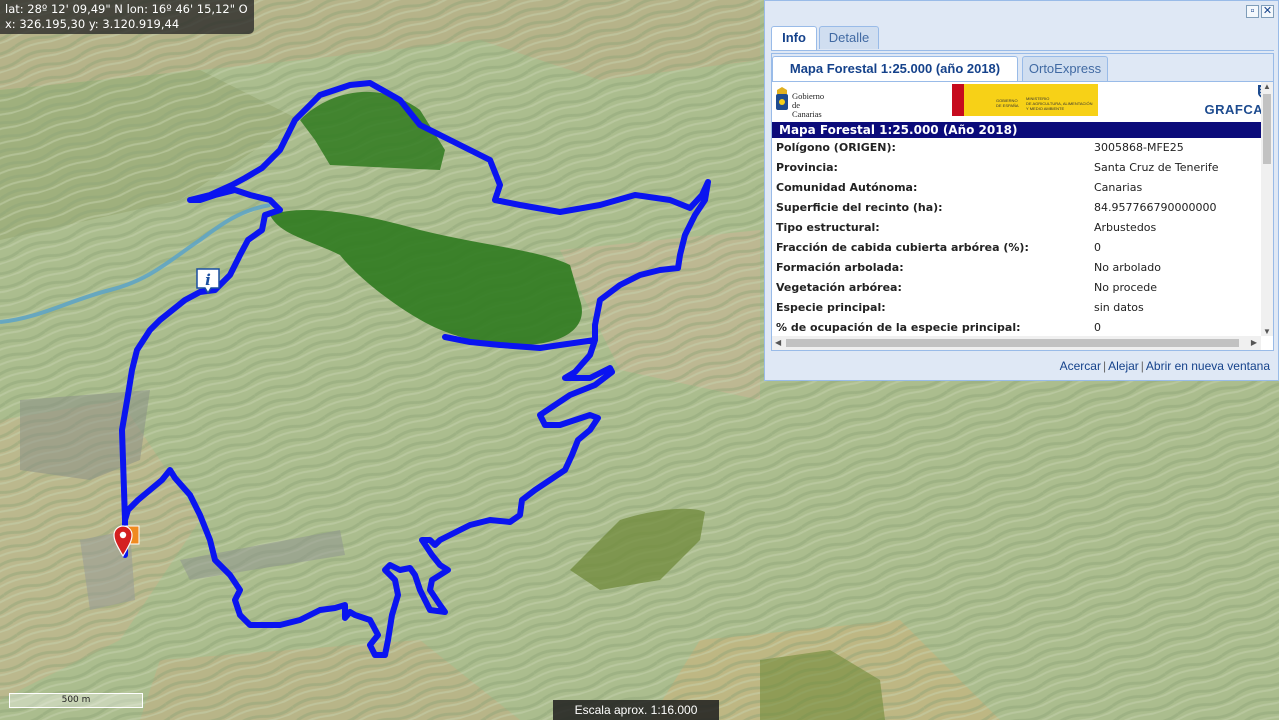 Image resolution: width=1279 pixels, height=720 pixels. Describe the element at coordinates (1139, 147) in the screenshot. I see `attribute-value: 3005868-MFE25` at that location.